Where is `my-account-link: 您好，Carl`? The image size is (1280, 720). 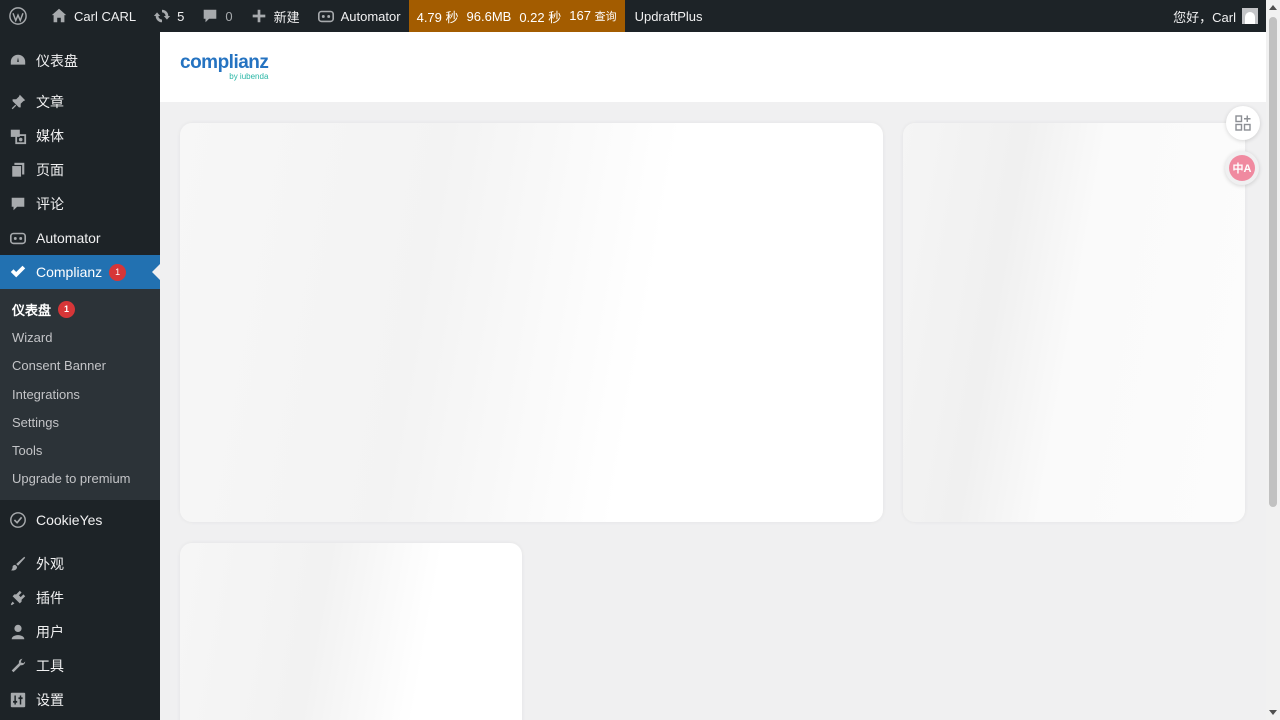
my-account-link: 您好，Carl is located at coordinates (1219, 16).